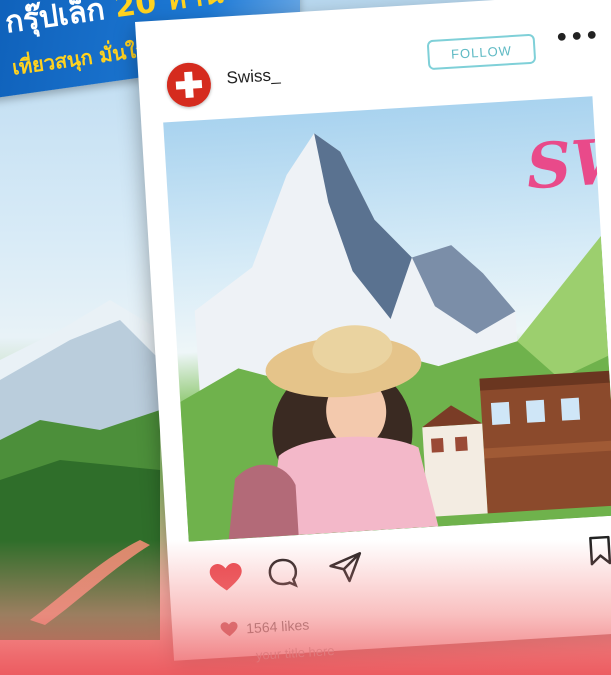  Describe the element at coordinates (229, 629) in the screenshot. I see `likes-heart-icon` at that location.